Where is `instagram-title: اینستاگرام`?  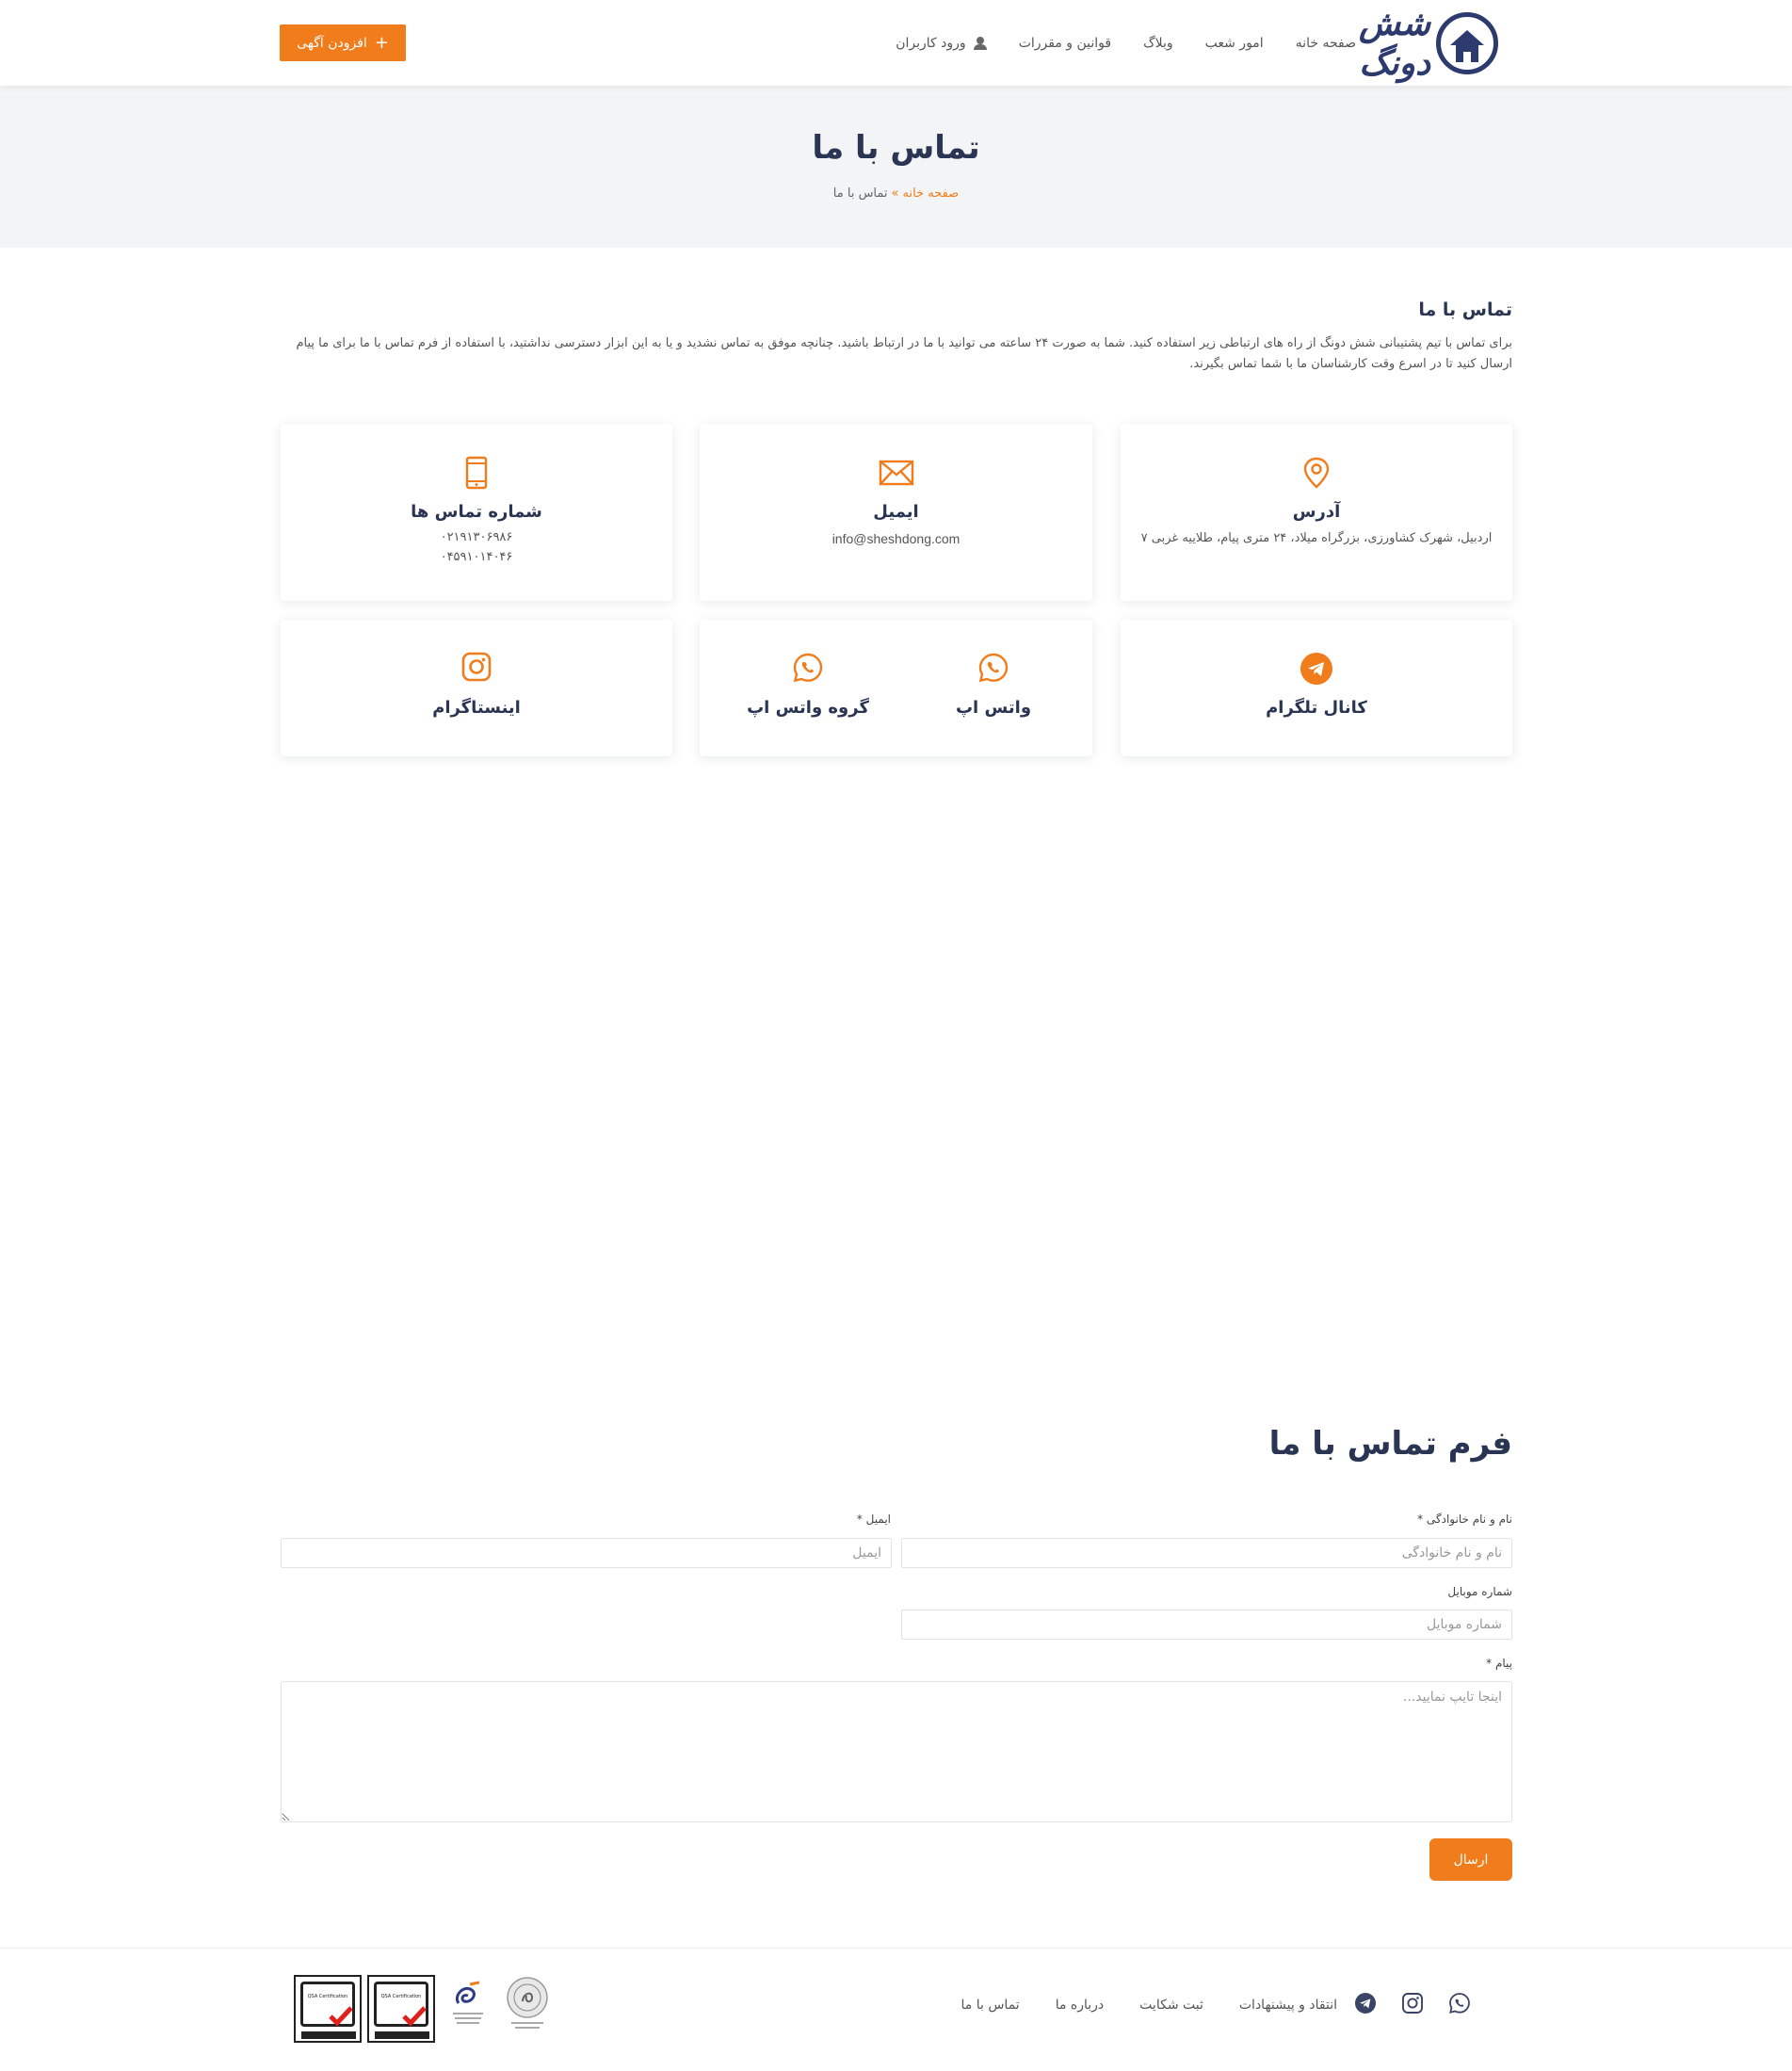
instagram-title: اینستاگرام is located at coordinates (476, 708).